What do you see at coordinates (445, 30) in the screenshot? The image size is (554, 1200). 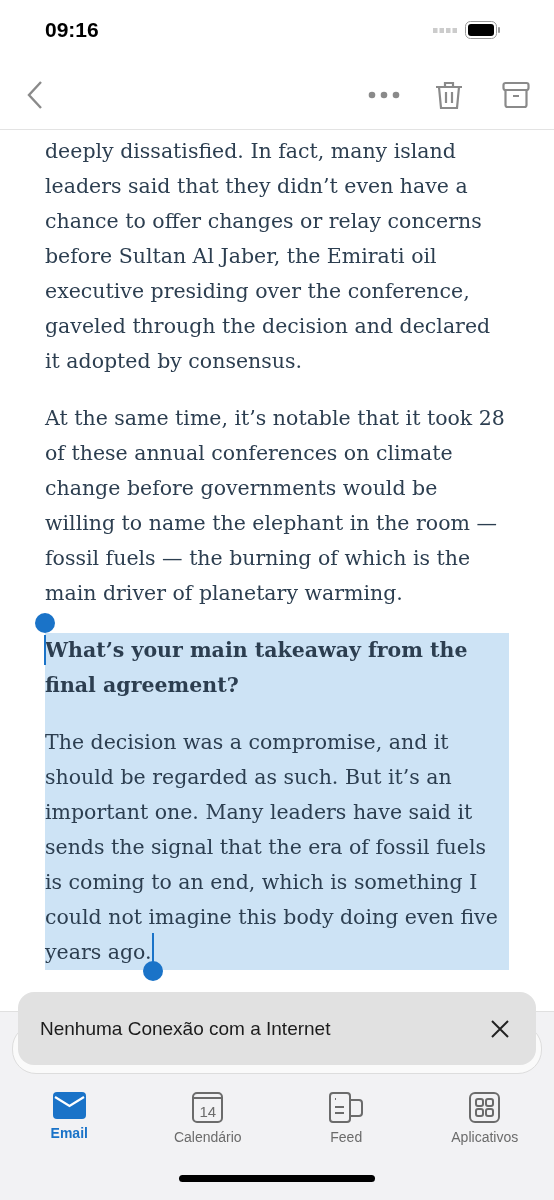 I see `signal-icon` at bounding box center [445, 30].